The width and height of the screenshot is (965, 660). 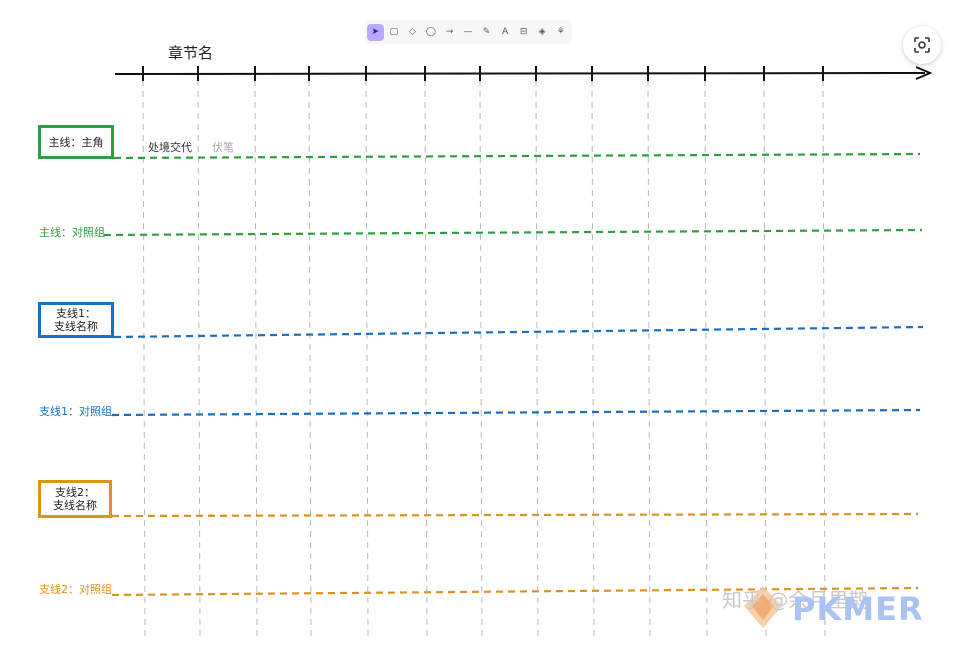 I want to click on ellipse-icon: ◯, so click(x=431, y=32).